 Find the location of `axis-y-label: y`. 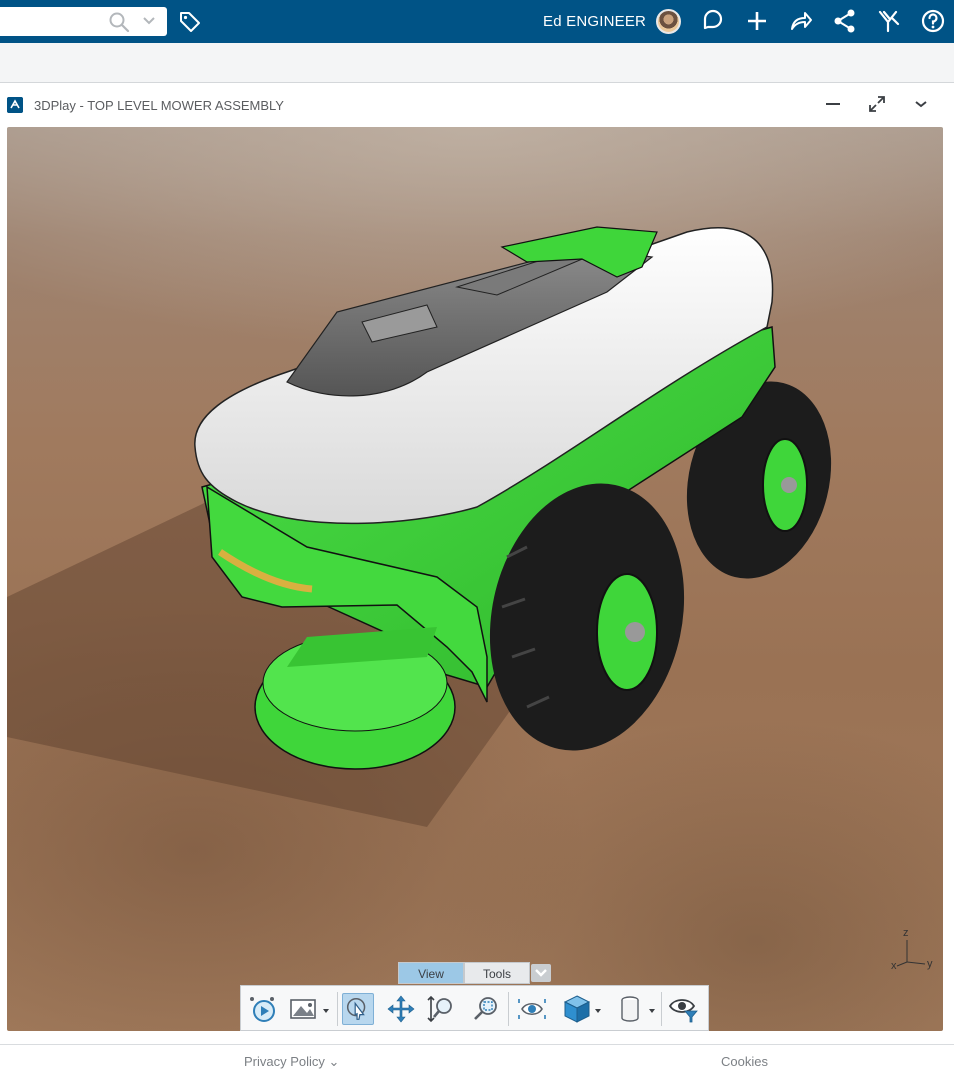

axis-y-label: y is located at coordinates (930, 964).